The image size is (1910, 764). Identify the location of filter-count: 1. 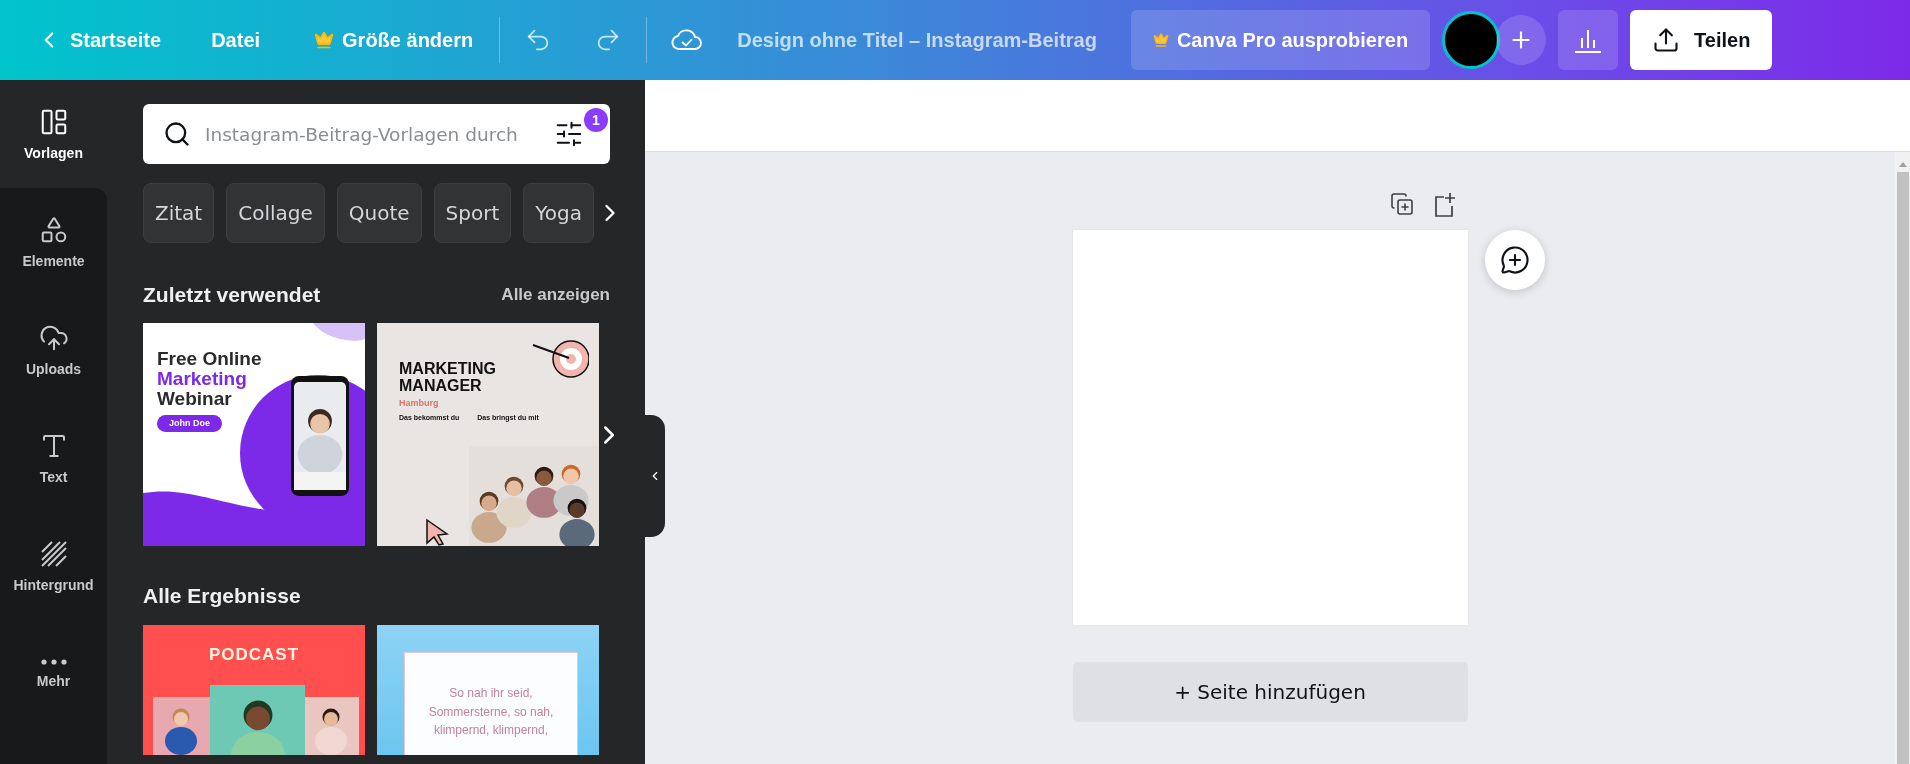
(596, 120).